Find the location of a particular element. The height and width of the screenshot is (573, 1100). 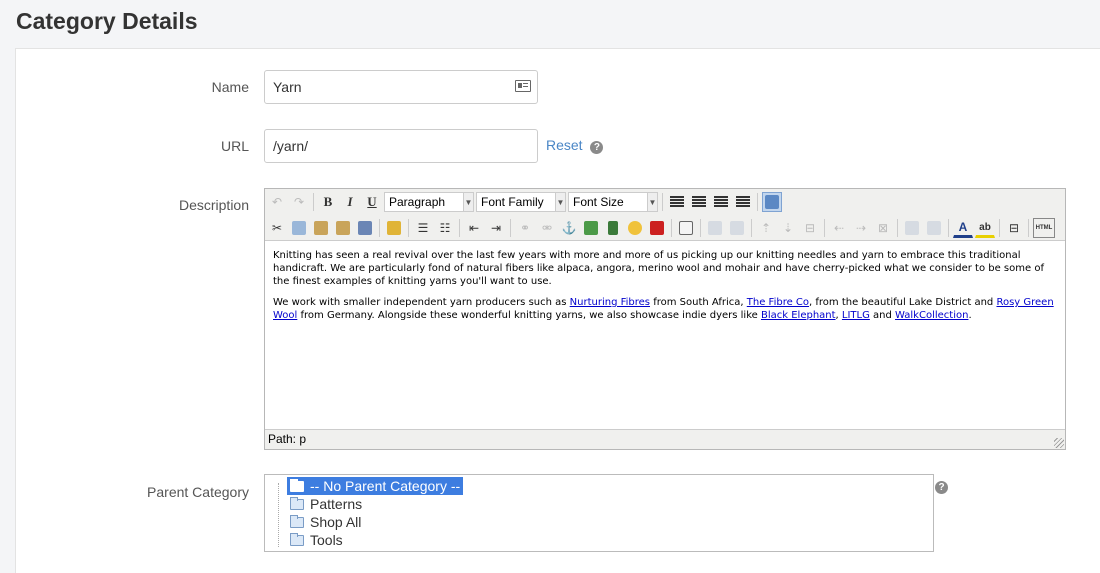

clean-format-icon is located at coordinates (394, 228).